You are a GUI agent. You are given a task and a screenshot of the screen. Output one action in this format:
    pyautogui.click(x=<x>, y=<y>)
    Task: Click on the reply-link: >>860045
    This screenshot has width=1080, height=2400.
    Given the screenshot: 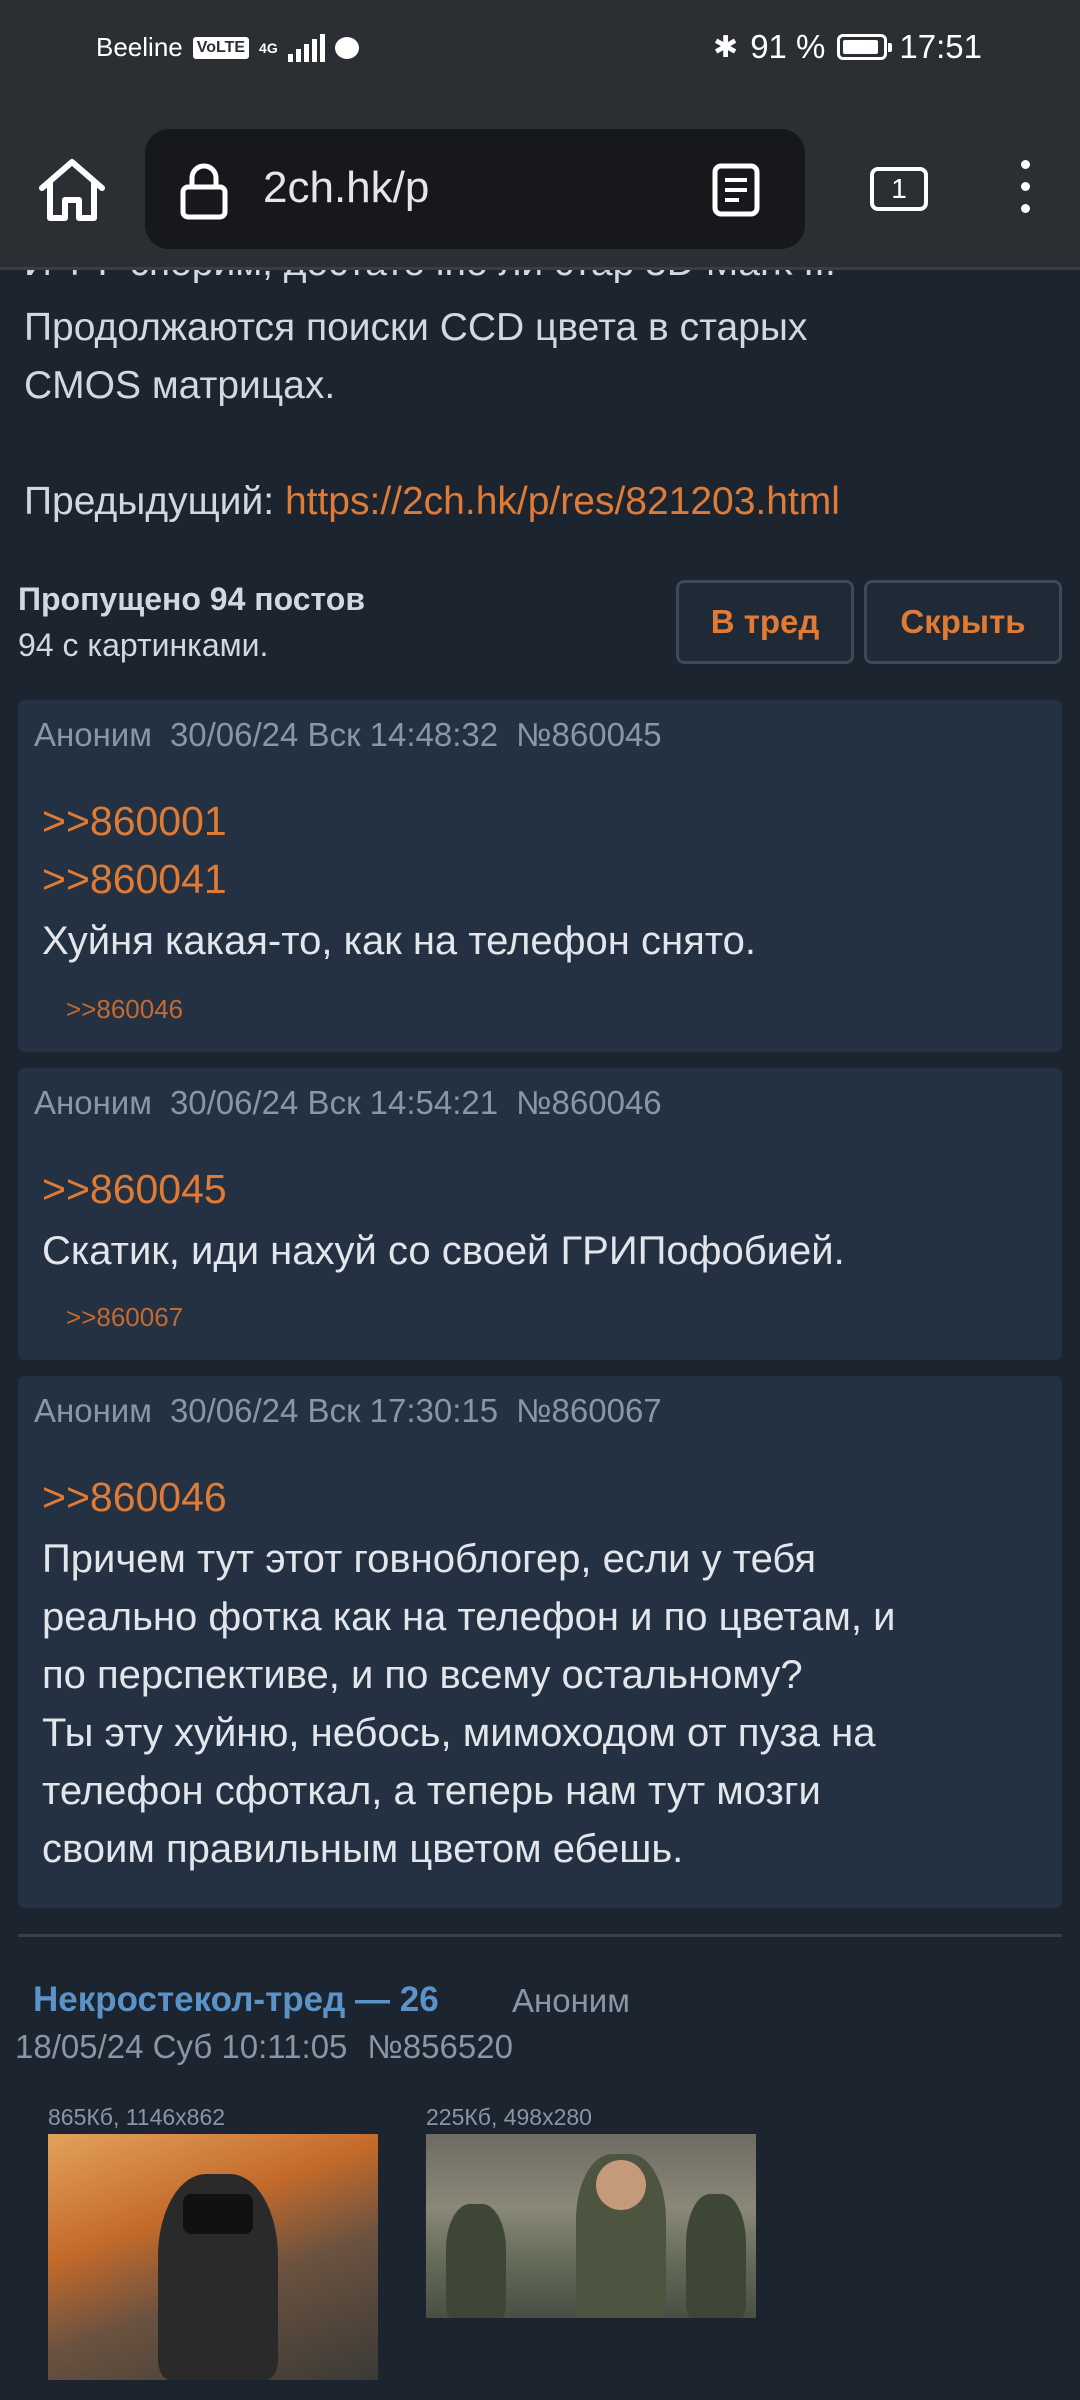 What is the action you would take?
    pyautogui.click(x=134, y=1189)
    